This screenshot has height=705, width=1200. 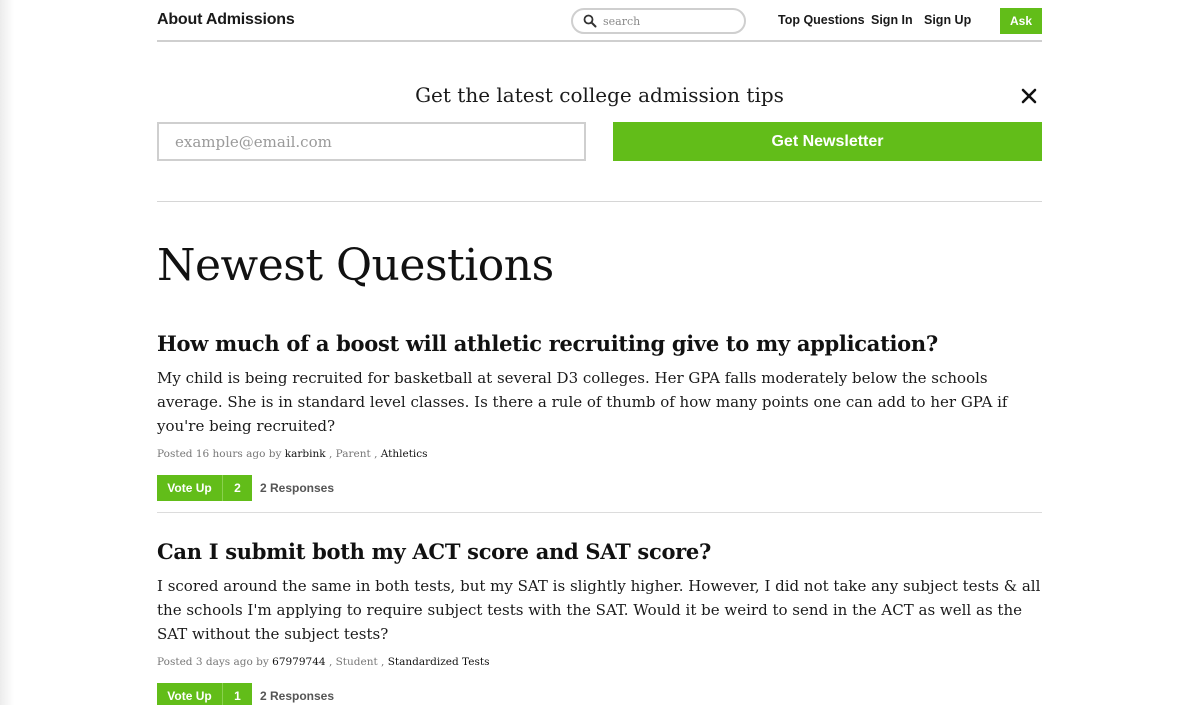 What do you see at coordinates (305, 454) in the screenshot?
I see `author-link: karbink` at bounding box center [305, 454].